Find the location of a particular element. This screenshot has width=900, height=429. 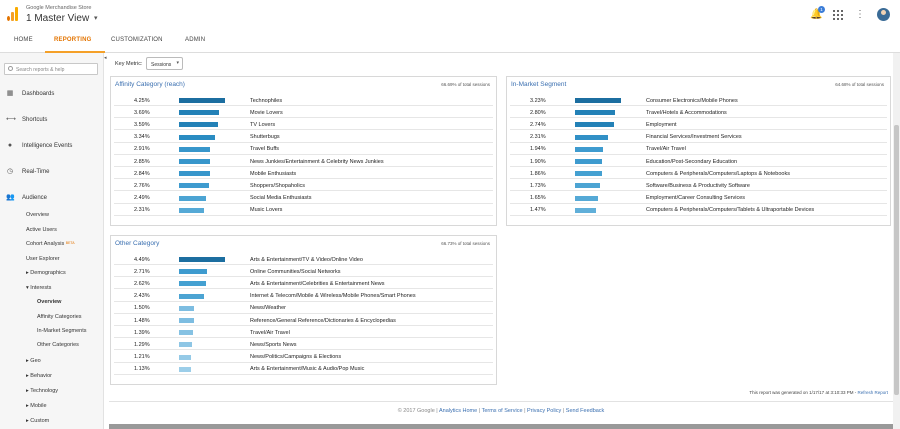

refresh-report-link: Refresh Report is located at coordinates (872, 392).